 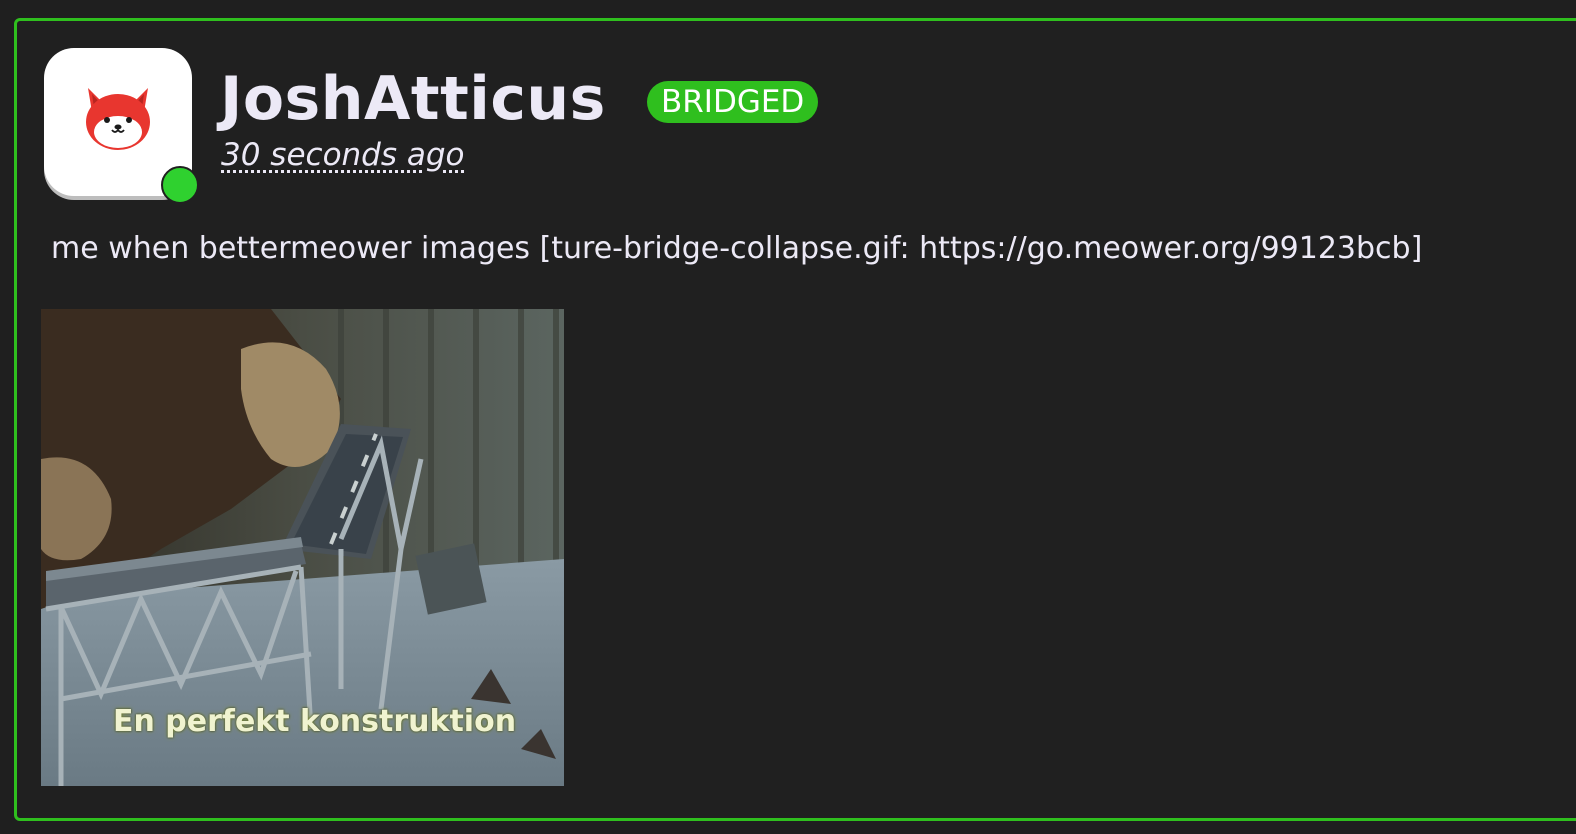 I want to click on gif-caption: En perfekt konstruktion, so click(x=314, y=721).